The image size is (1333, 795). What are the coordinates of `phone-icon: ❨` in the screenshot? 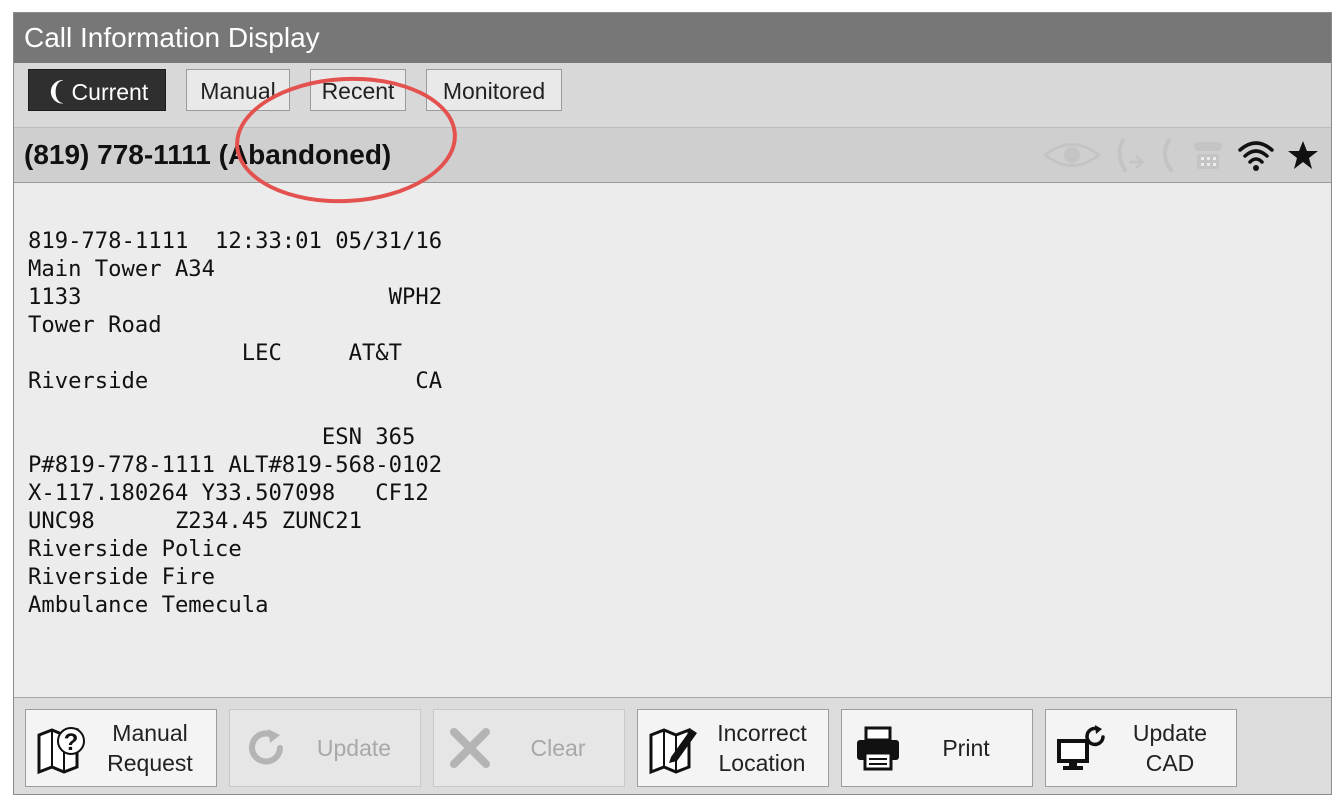 It's located at (56, 91).